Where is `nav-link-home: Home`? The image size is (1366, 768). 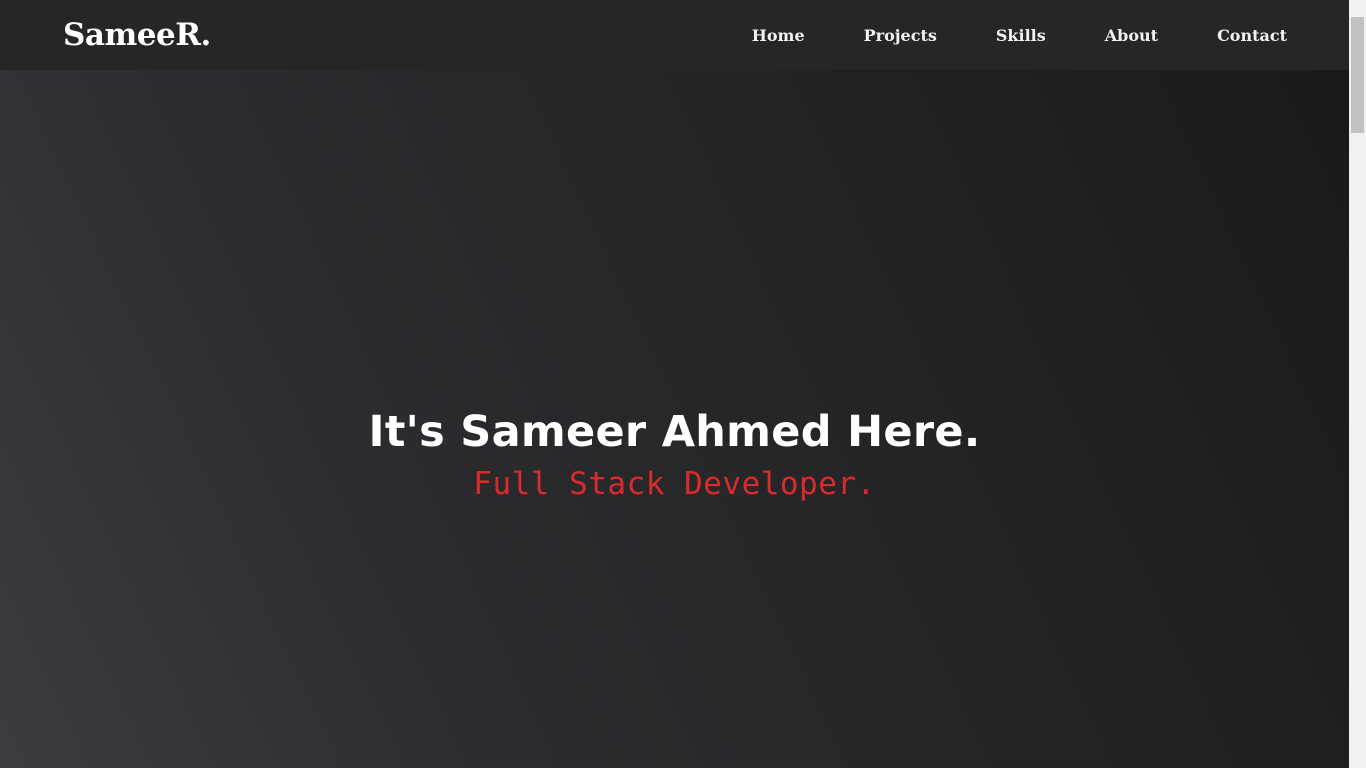
nav-link-home: Home is located at coordinates (778, 35).